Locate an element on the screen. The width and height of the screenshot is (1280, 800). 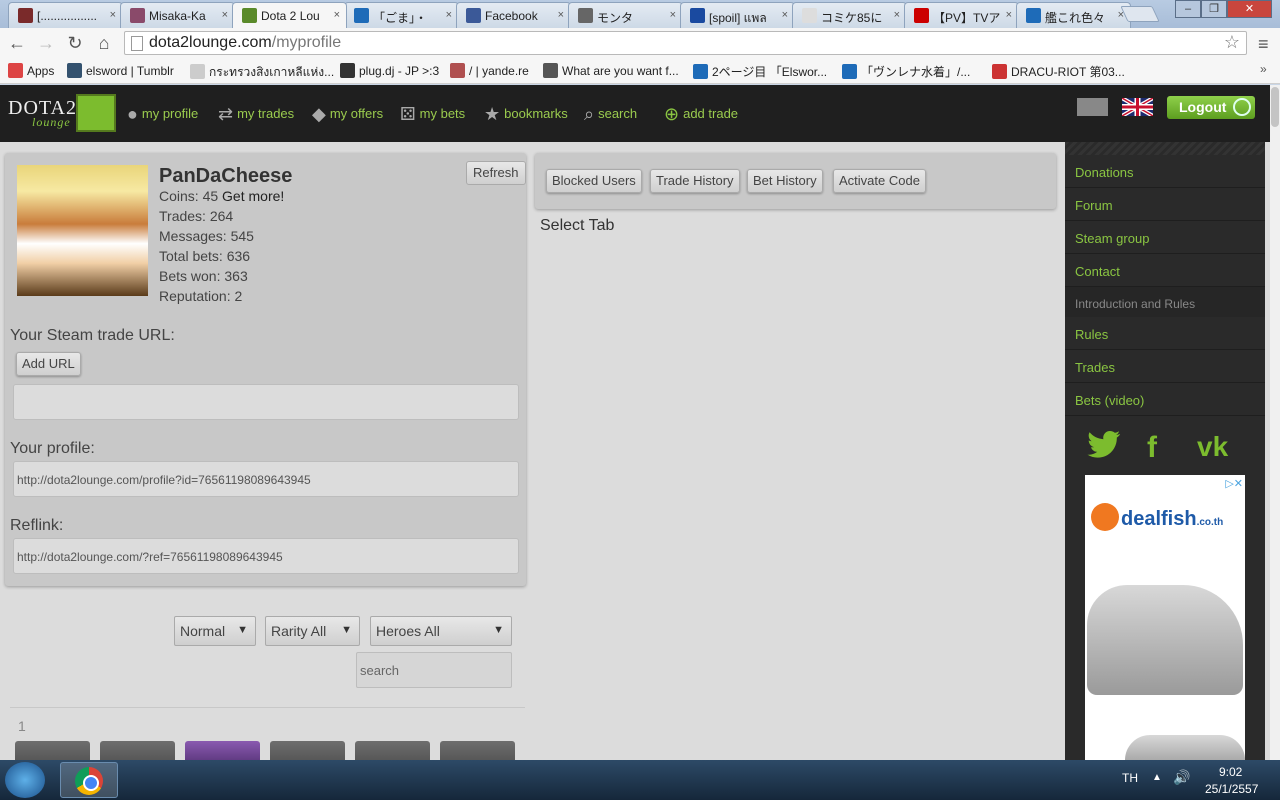
chrome-taskbar-button is located at coordinates (89, 780).